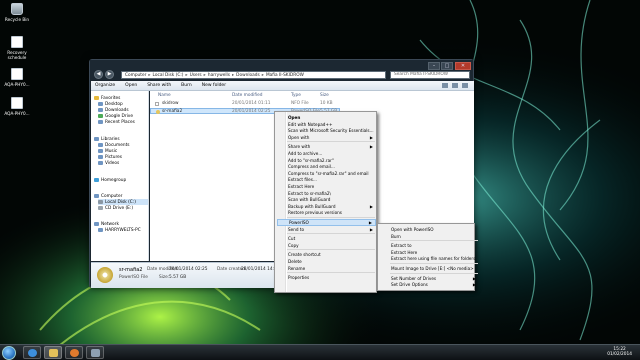  Describe the element at coordinates (404, 252) in the screenshot. I see `menu-item-label: Extract Here` at that location.